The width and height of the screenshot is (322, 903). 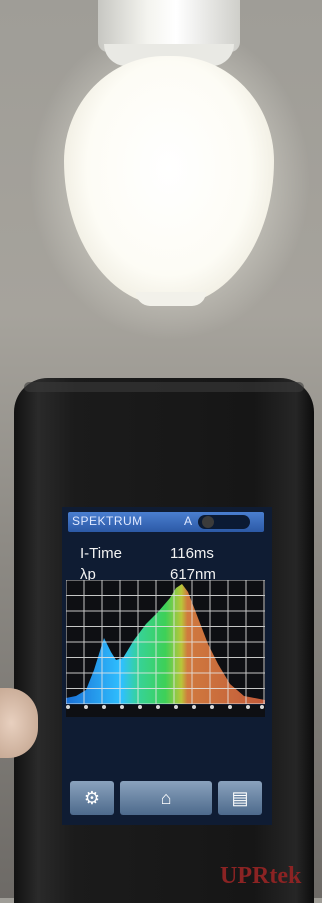 I want to click on gear-icon: ⚙, so click(x=92, y=797).